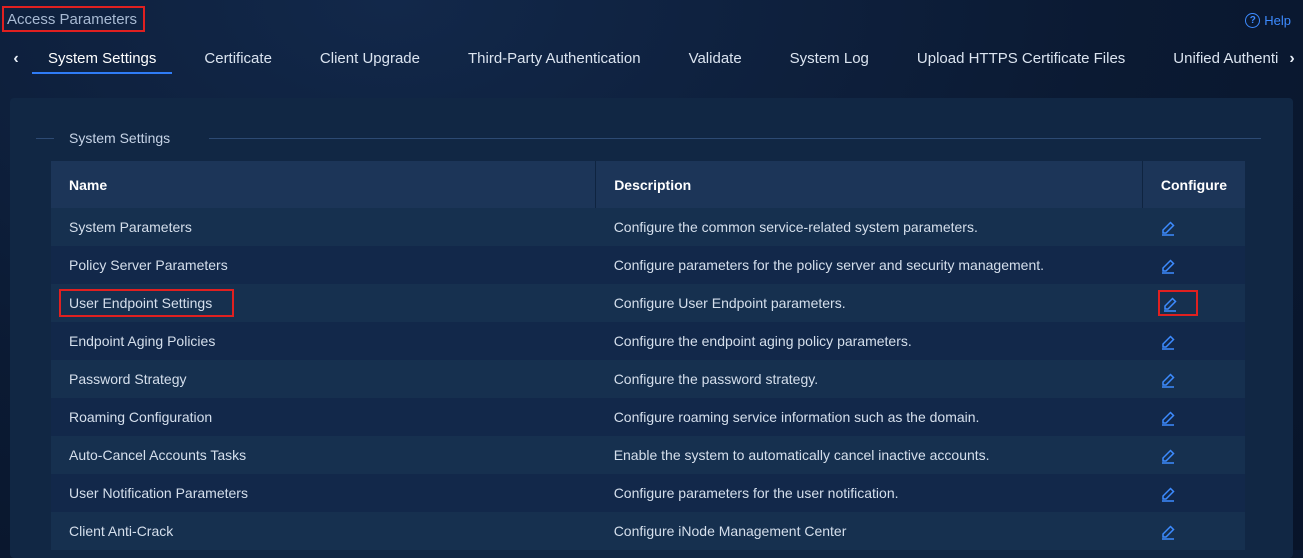  What do you see at coordinates (120, 138) in the screenshot?
I see `section-title: System Settings` at bounding box center [120, 138].